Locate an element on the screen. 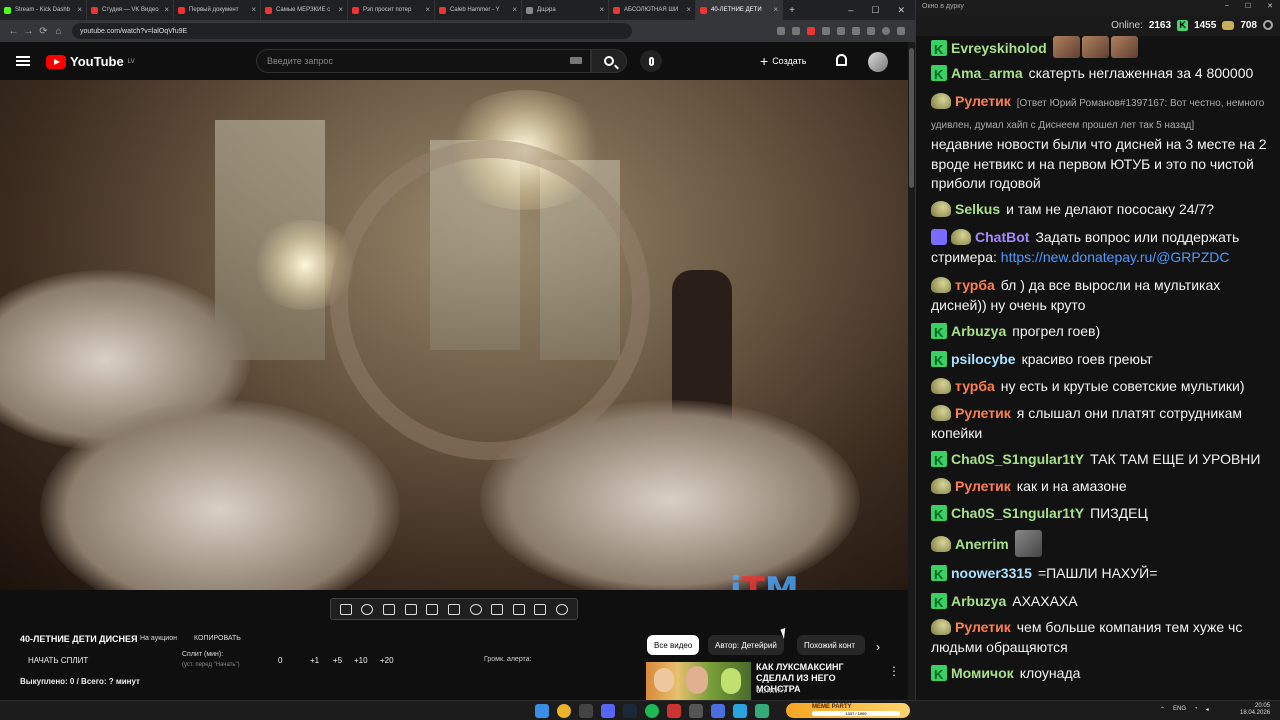  broadcast-icon is located at coordinates (367, 609).